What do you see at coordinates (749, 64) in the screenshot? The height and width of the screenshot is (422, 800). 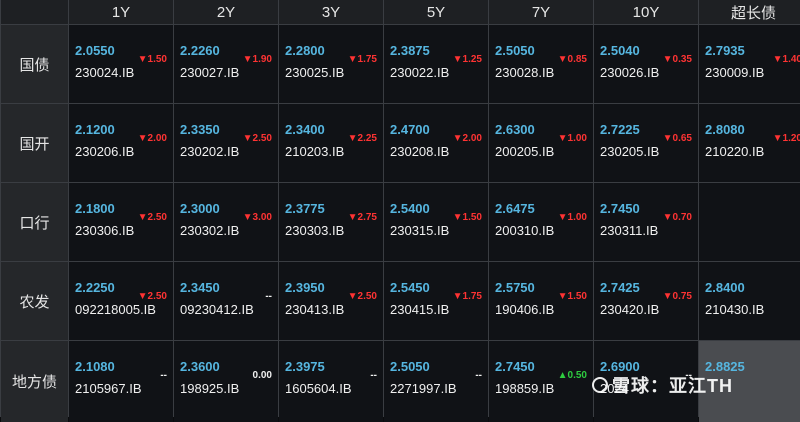 I see `bond-cell: 2.7935 ▼1.40 230009.IB` at bounding box center [749, 64].